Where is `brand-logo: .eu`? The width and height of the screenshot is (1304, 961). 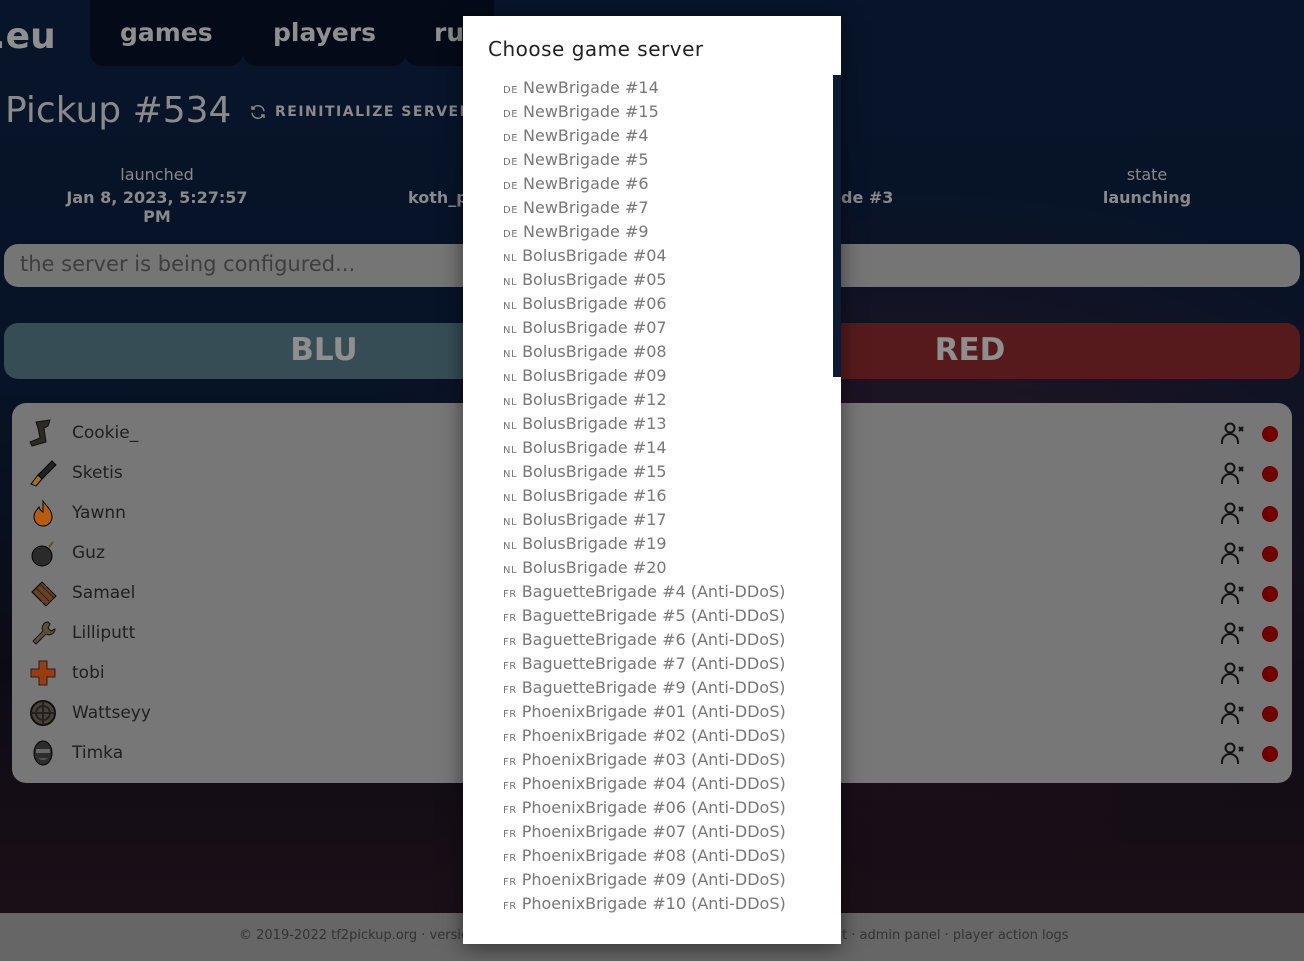
brand-logo: .eu is located at coordinates (28, 36).